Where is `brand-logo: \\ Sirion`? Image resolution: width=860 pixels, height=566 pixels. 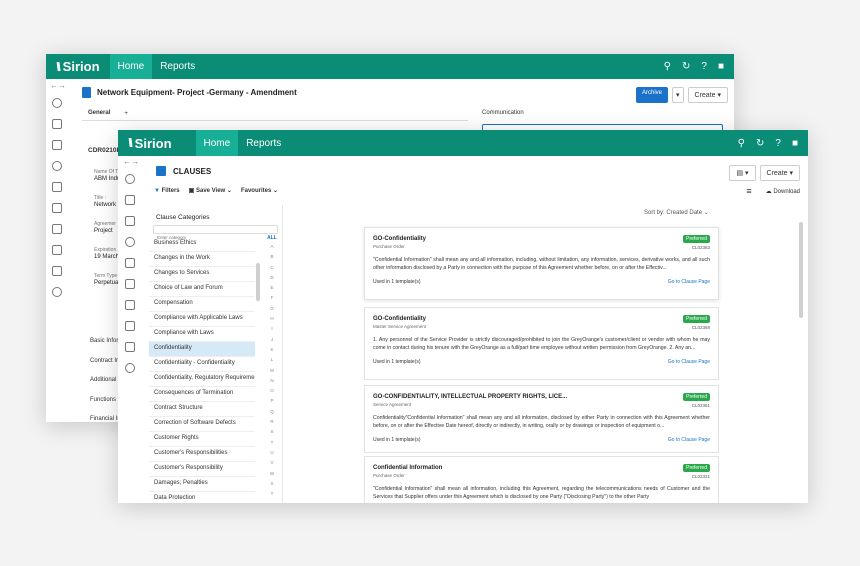 brand-logo: \\ Sirion is located at coordinates (150, 143).